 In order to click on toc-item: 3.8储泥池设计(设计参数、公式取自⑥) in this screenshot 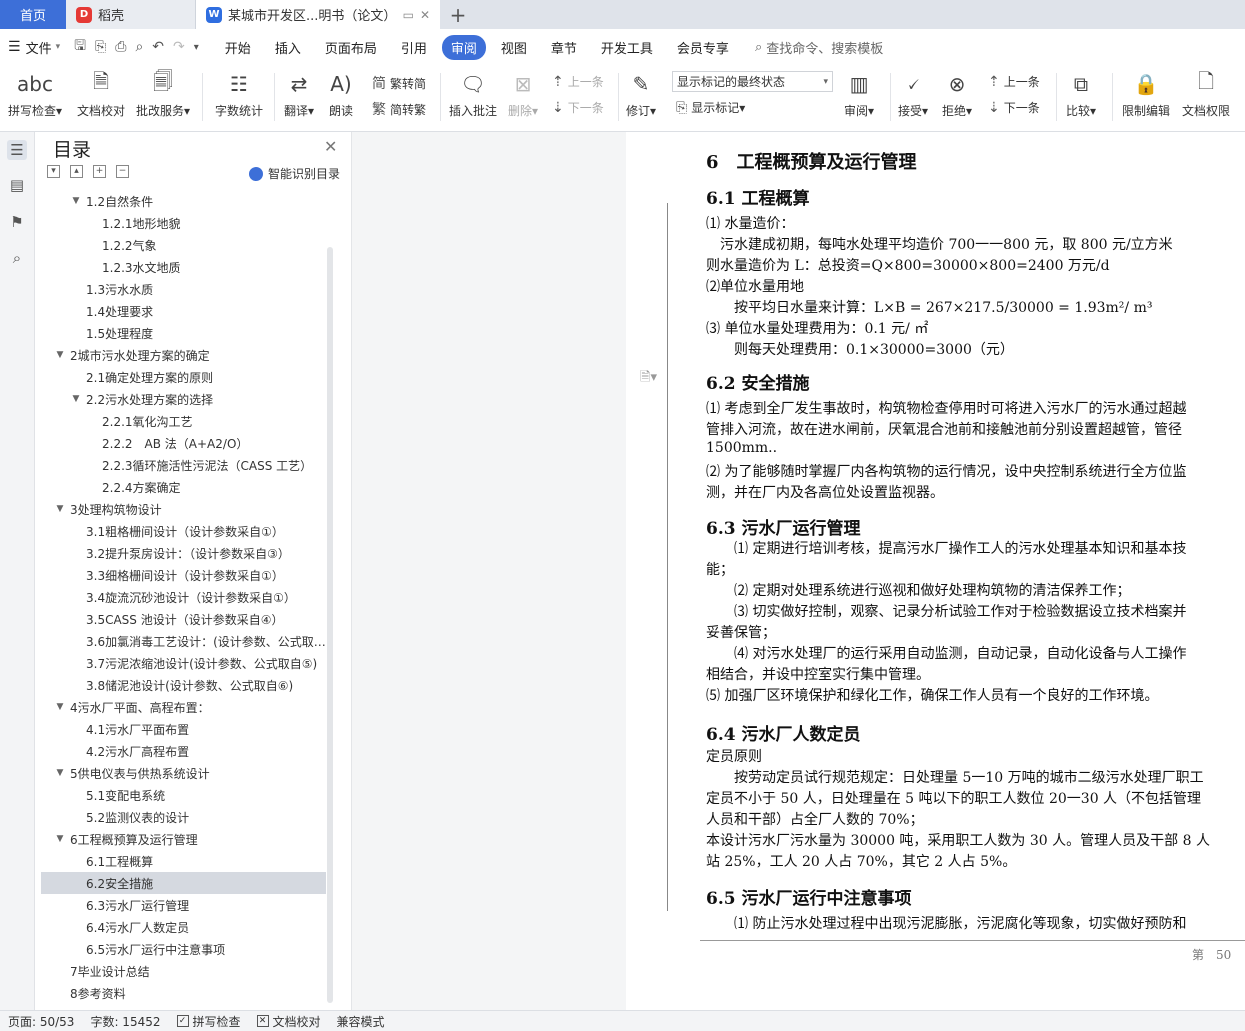, I will do `click(183, 685)`.